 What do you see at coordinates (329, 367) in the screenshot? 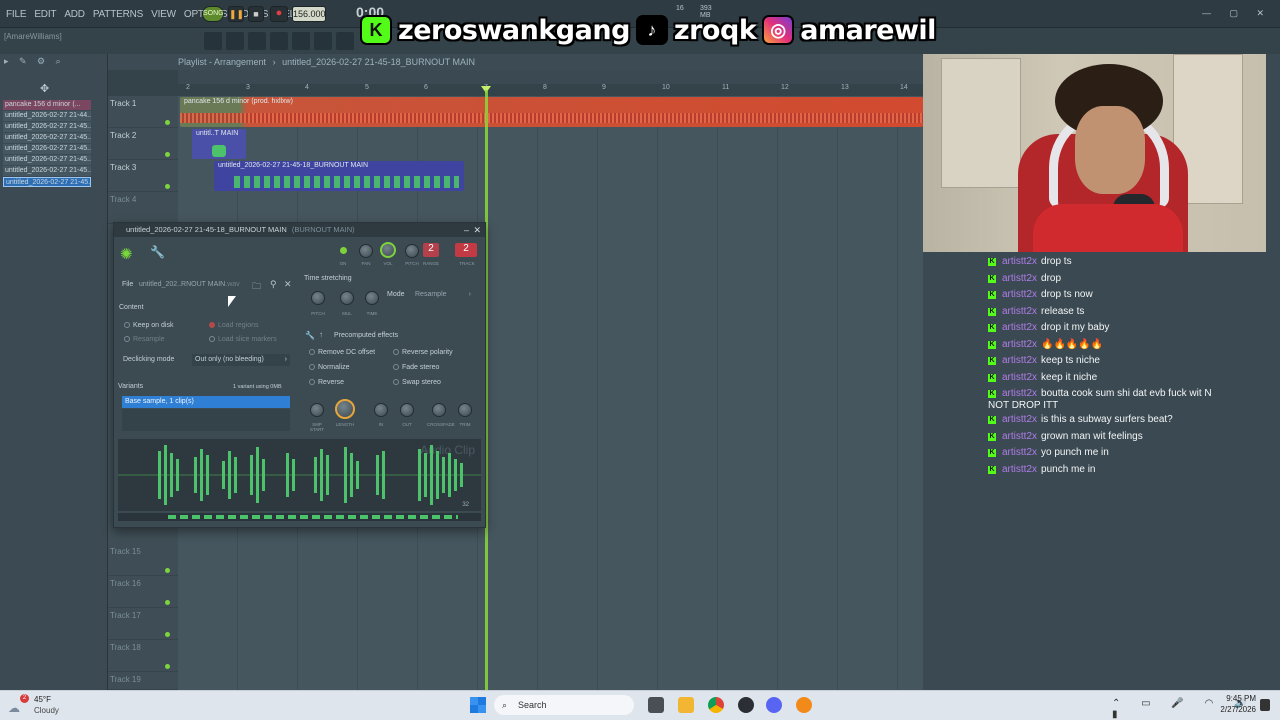
I see `normalize-option: Normalize` at bounding box center [329, 367].